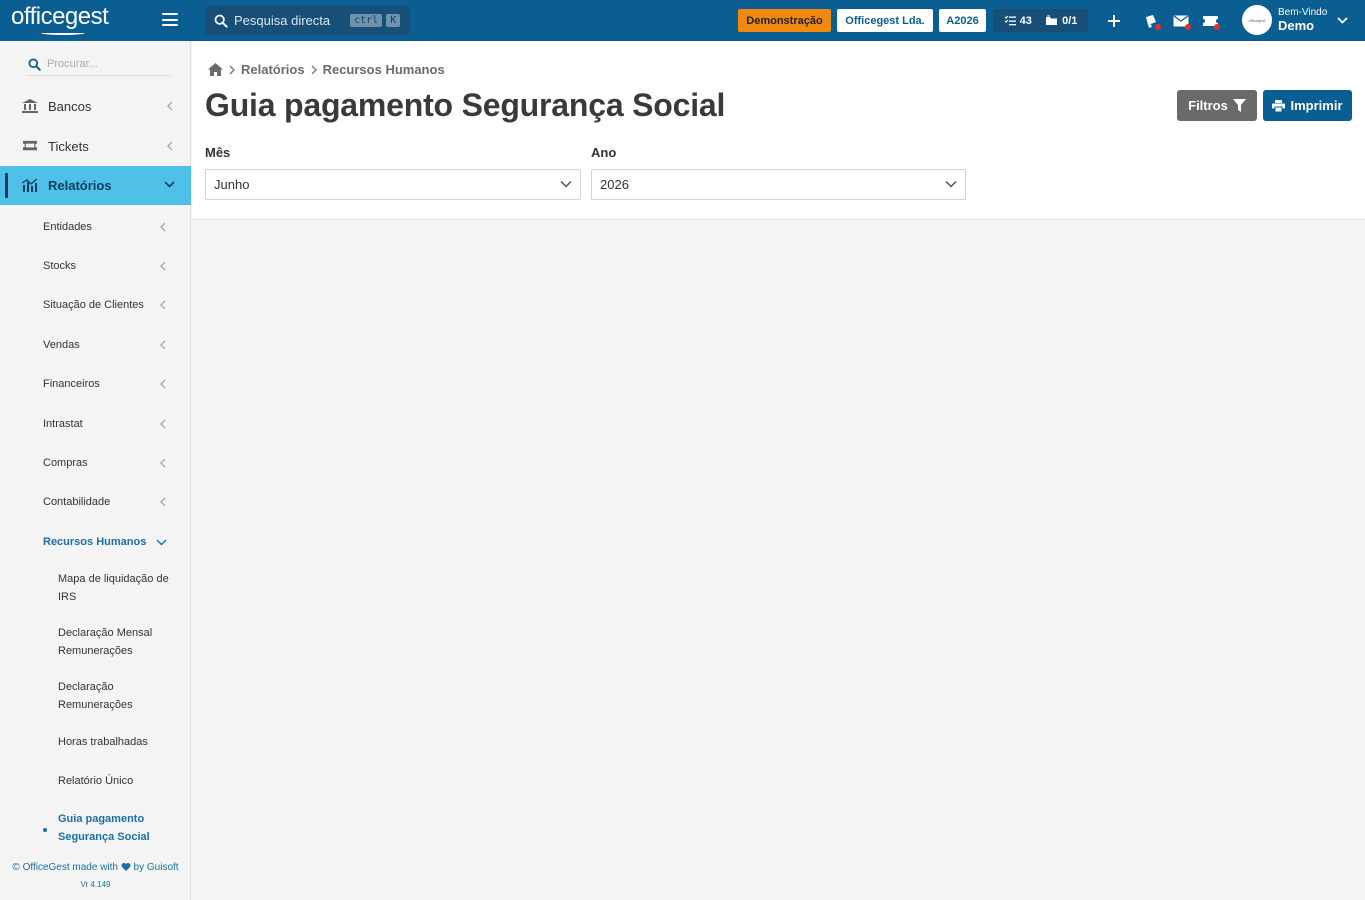  I want to click on sidebar-sub-stocks: Stocks, so click(113, 266).